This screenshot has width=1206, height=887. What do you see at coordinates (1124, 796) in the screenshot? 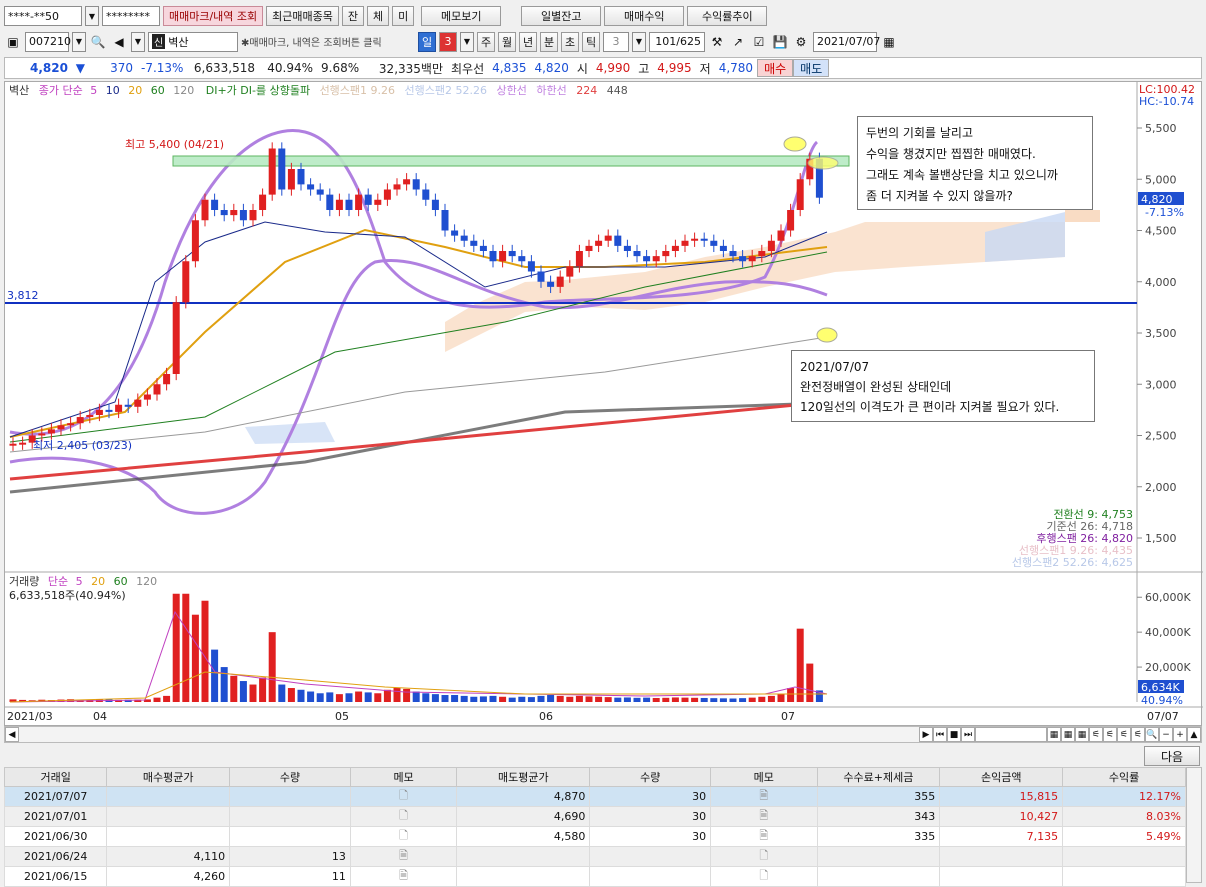
I see `table-cell: 12.17%` at bounding box center [1124, 796].